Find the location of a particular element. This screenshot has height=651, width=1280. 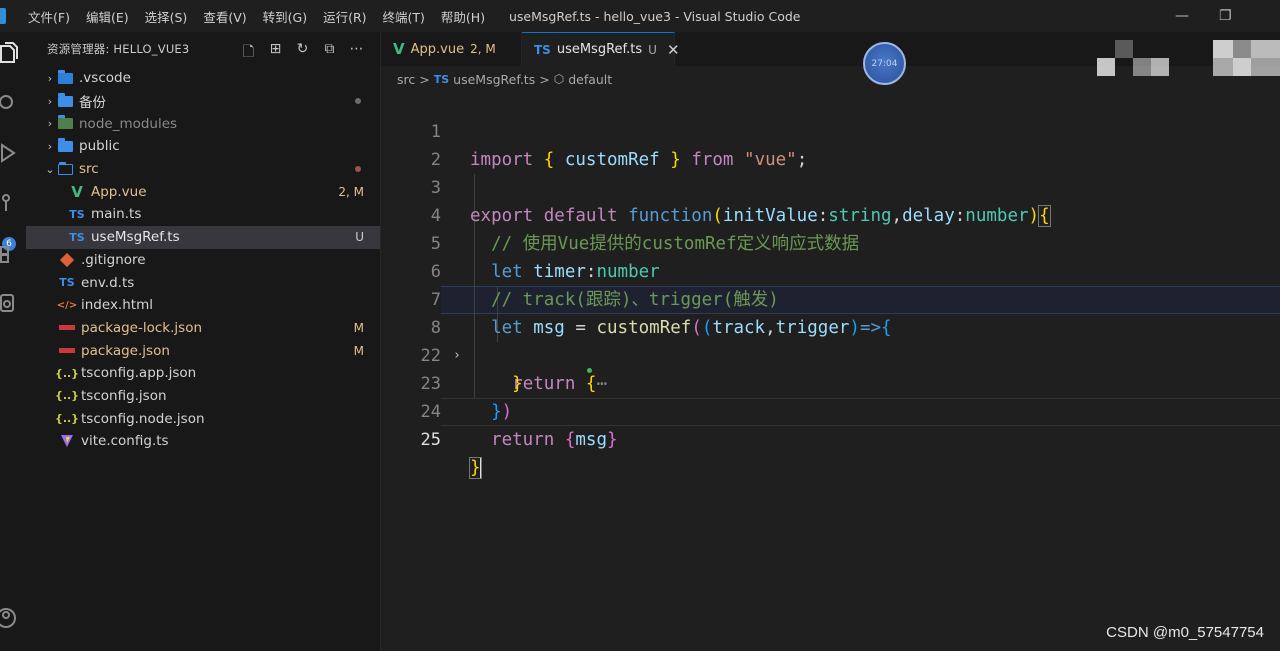

extensions-icon is located at coordinates (9, 253).